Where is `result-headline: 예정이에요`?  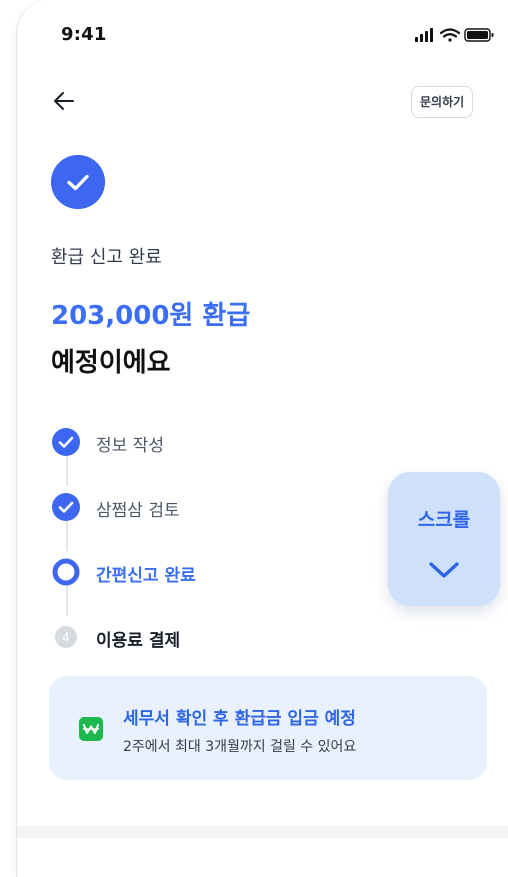 result-headline: 예정이에요 is located at coordinates (111, 363).